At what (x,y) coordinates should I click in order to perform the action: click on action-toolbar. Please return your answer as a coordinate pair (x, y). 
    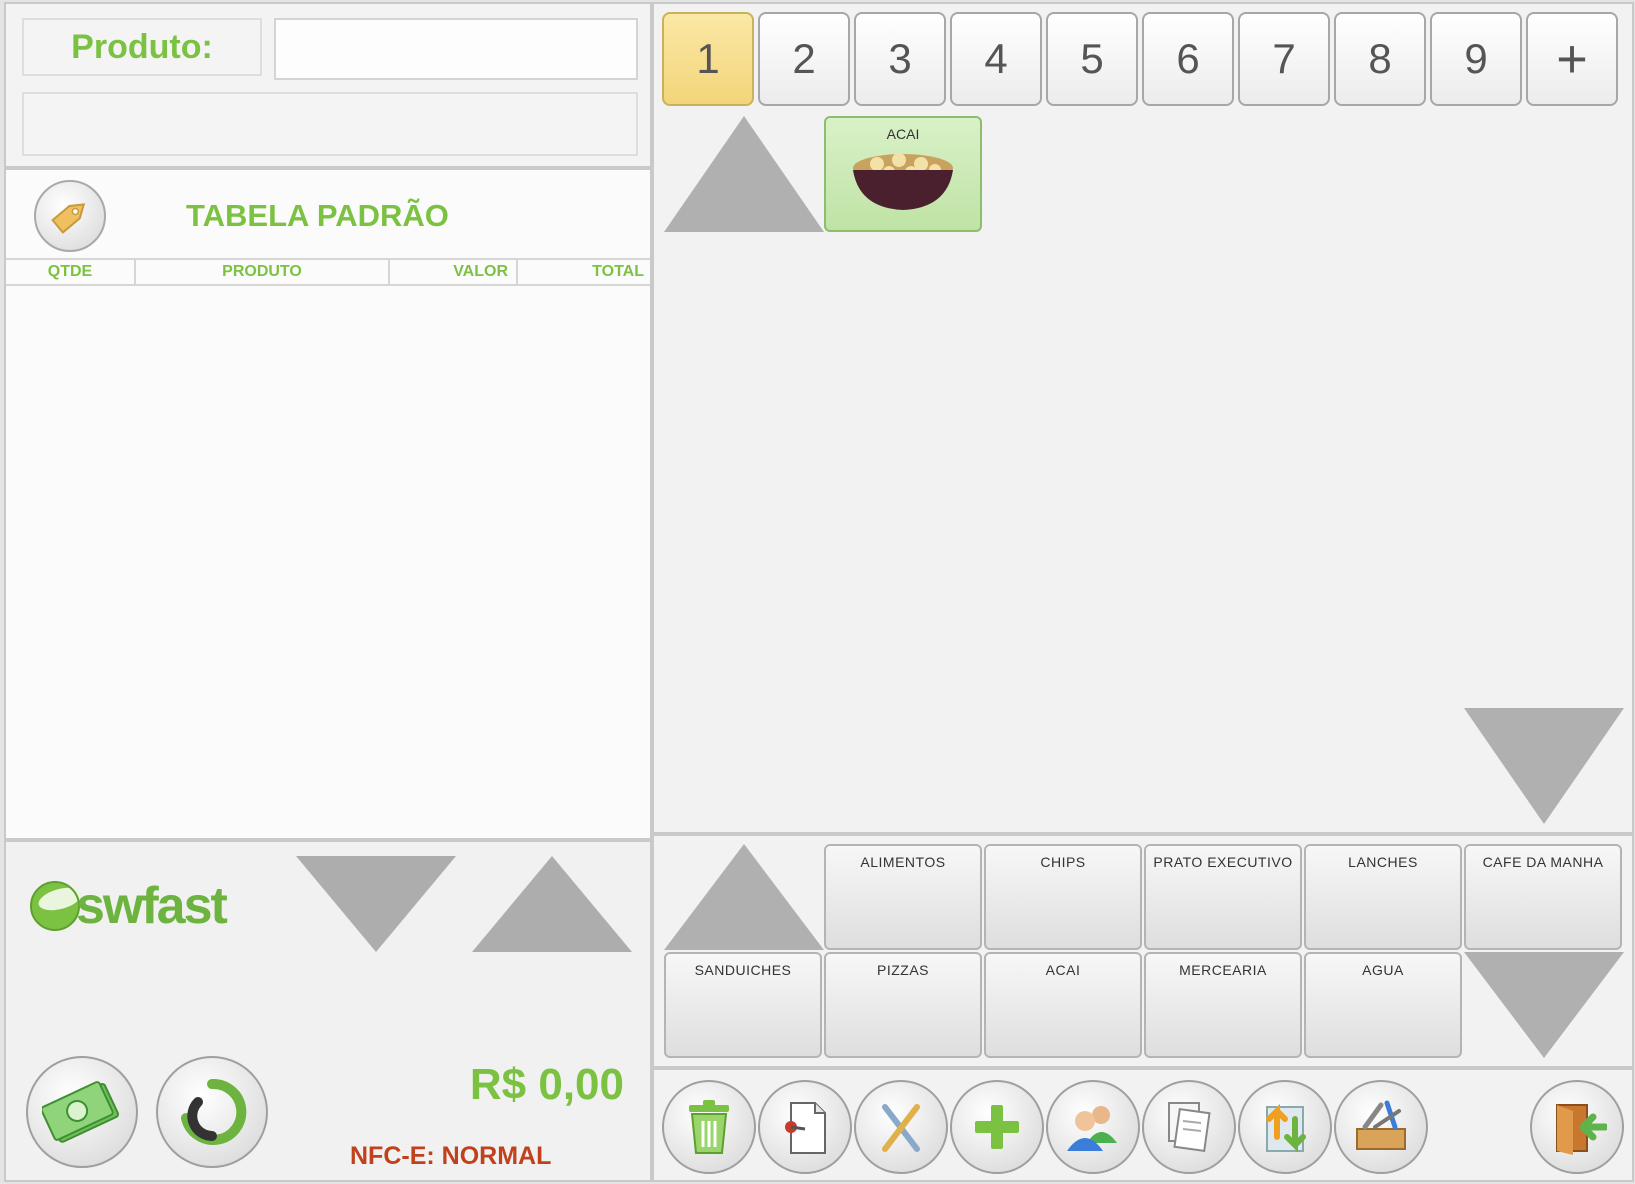
    Looking at the image, I should click on (1143, 1125).